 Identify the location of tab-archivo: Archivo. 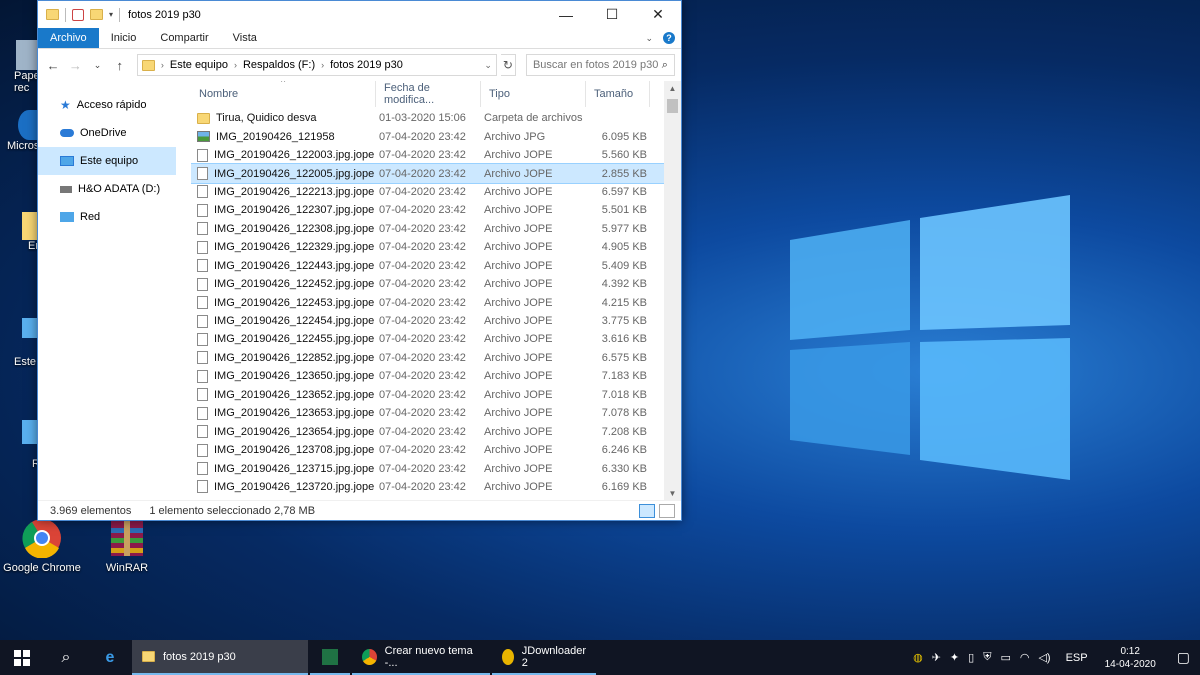
(68, 38).